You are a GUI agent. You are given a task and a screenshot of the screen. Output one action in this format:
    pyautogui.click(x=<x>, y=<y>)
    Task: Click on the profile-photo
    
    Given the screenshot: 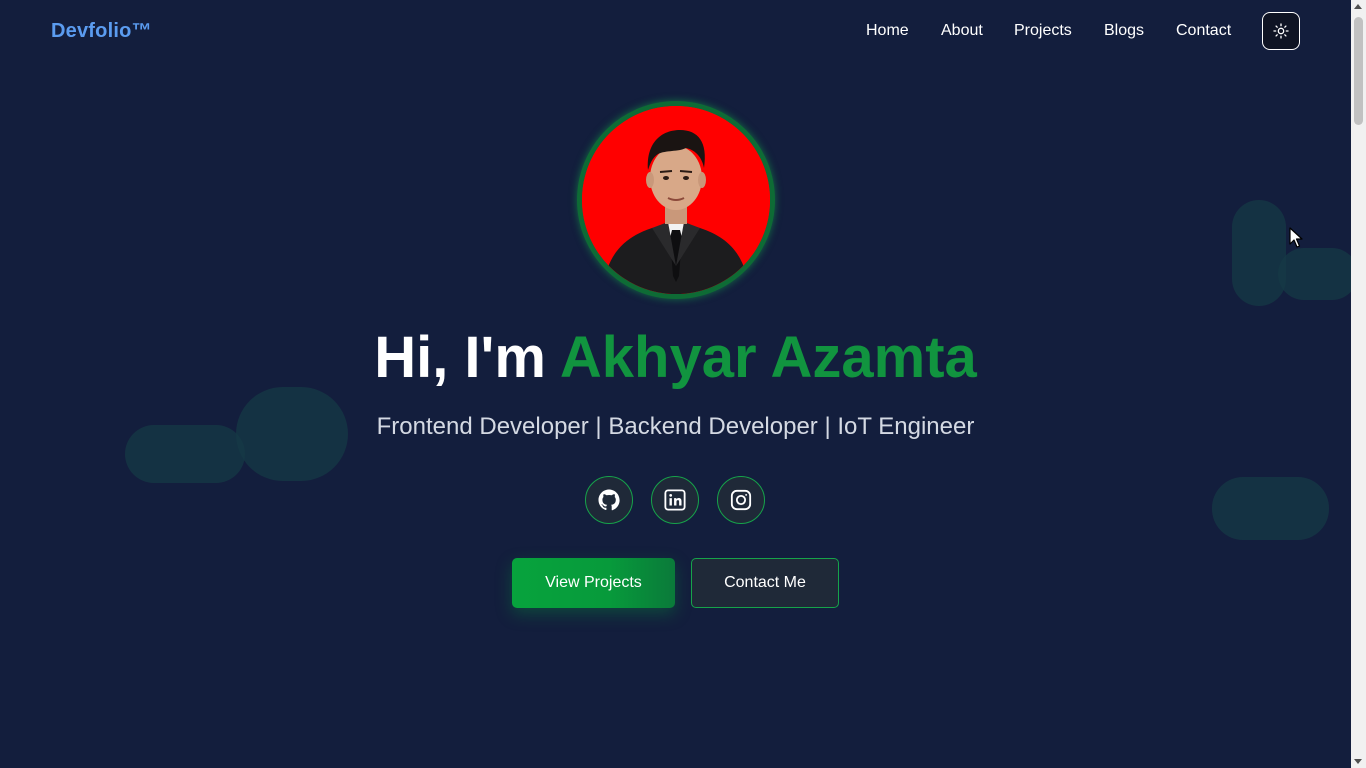 What is the action you would take?
    pyautogui.click(x=676, y=200)
    